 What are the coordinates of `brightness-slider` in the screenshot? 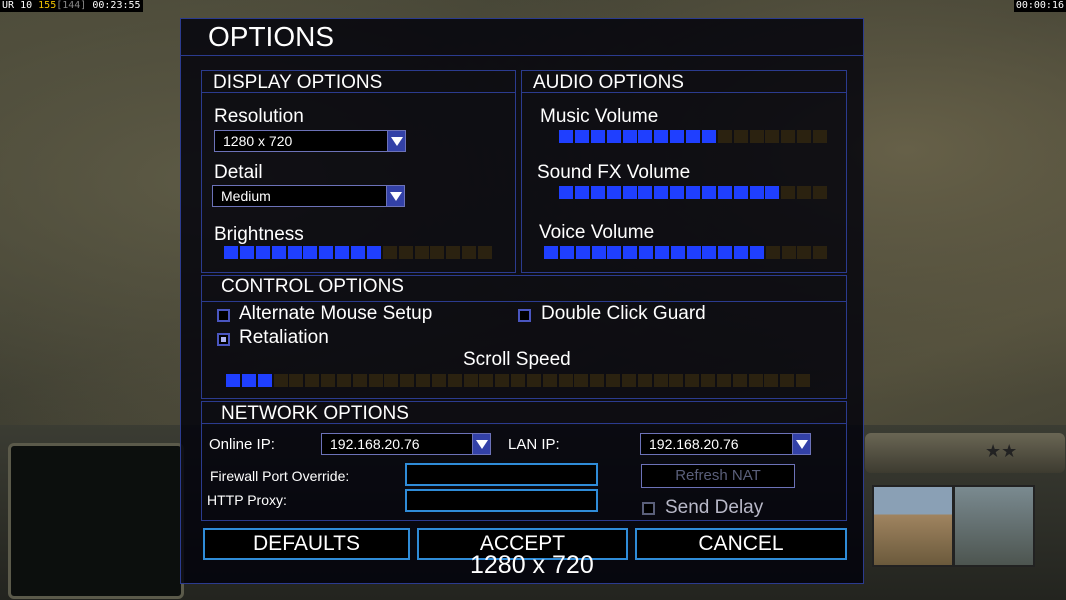 It's located at (359, 252).